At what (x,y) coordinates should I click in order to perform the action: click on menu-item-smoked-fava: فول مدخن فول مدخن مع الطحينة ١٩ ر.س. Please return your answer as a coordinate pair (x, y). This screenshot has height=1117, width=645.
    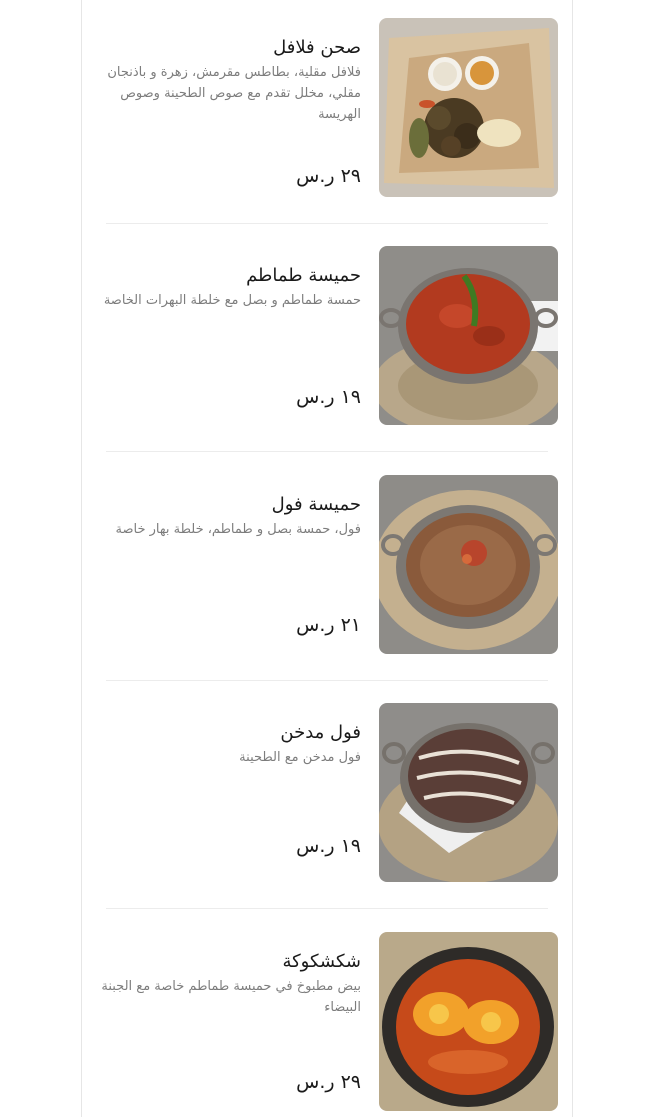
    Looking at the image, I should click on (327, 793).